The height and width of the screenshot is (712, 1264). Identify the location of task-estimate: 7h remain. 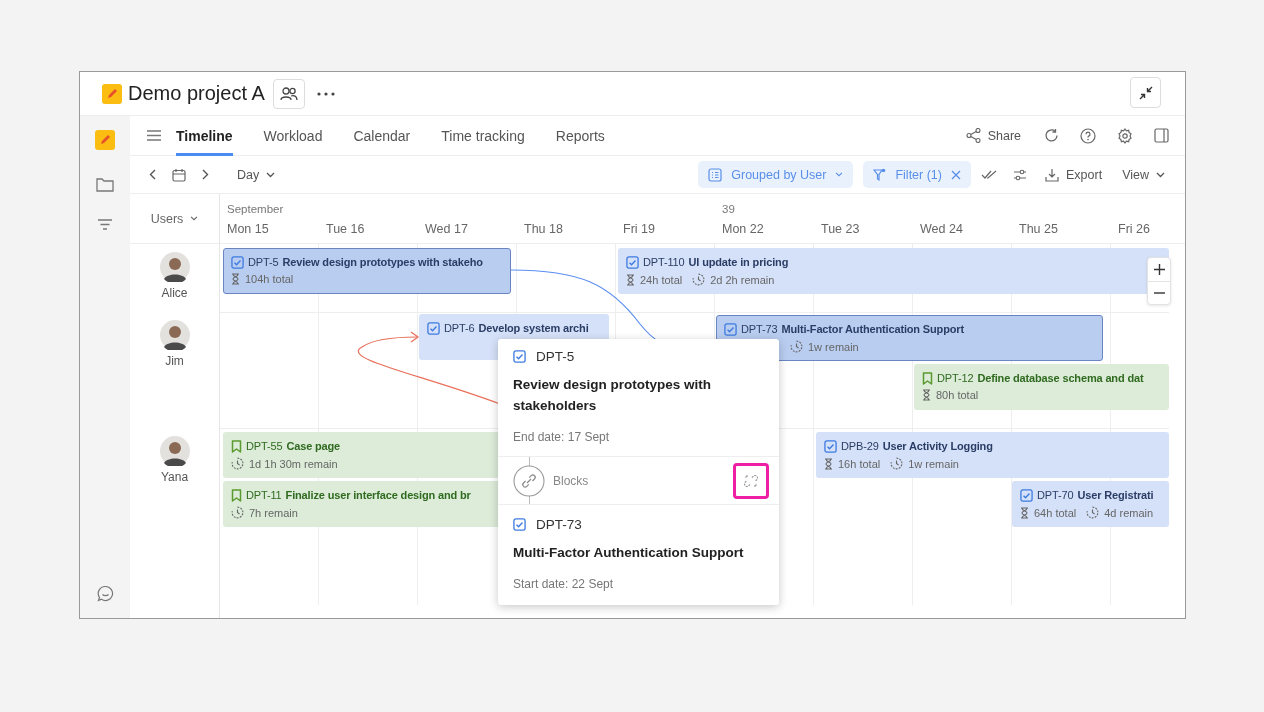
(273, 512).